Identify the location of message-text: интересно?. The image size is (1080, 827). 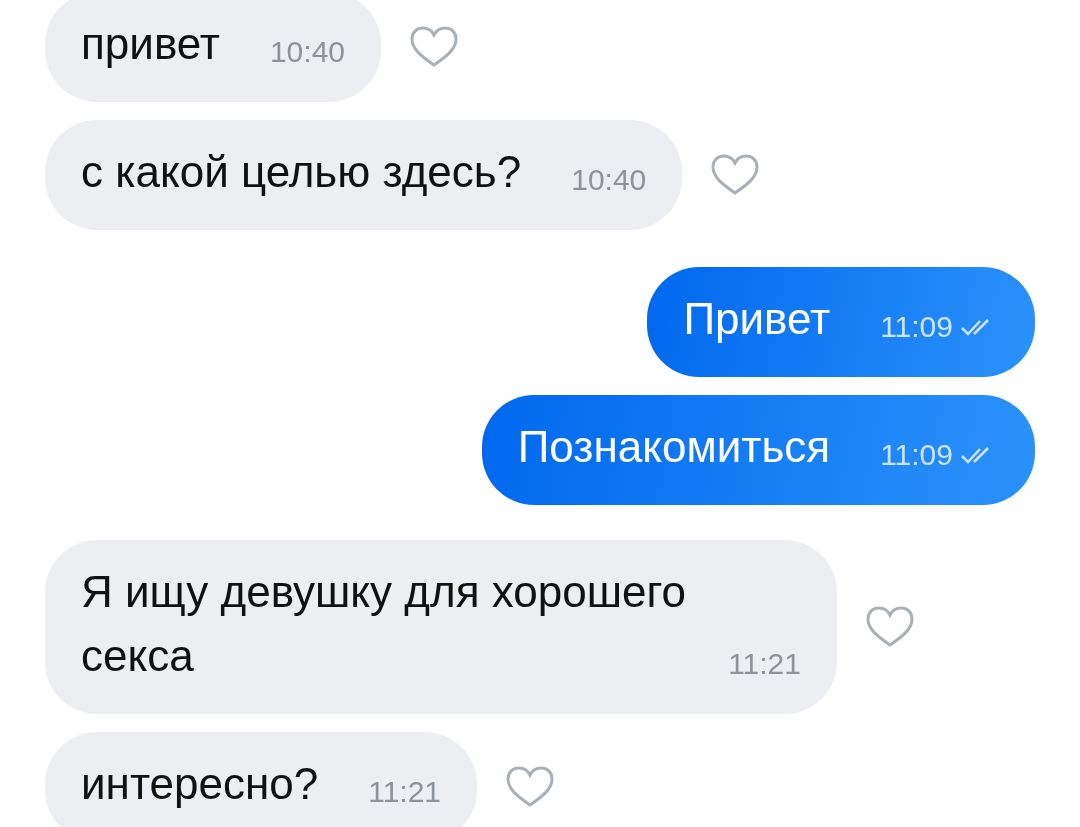
(200, 783).